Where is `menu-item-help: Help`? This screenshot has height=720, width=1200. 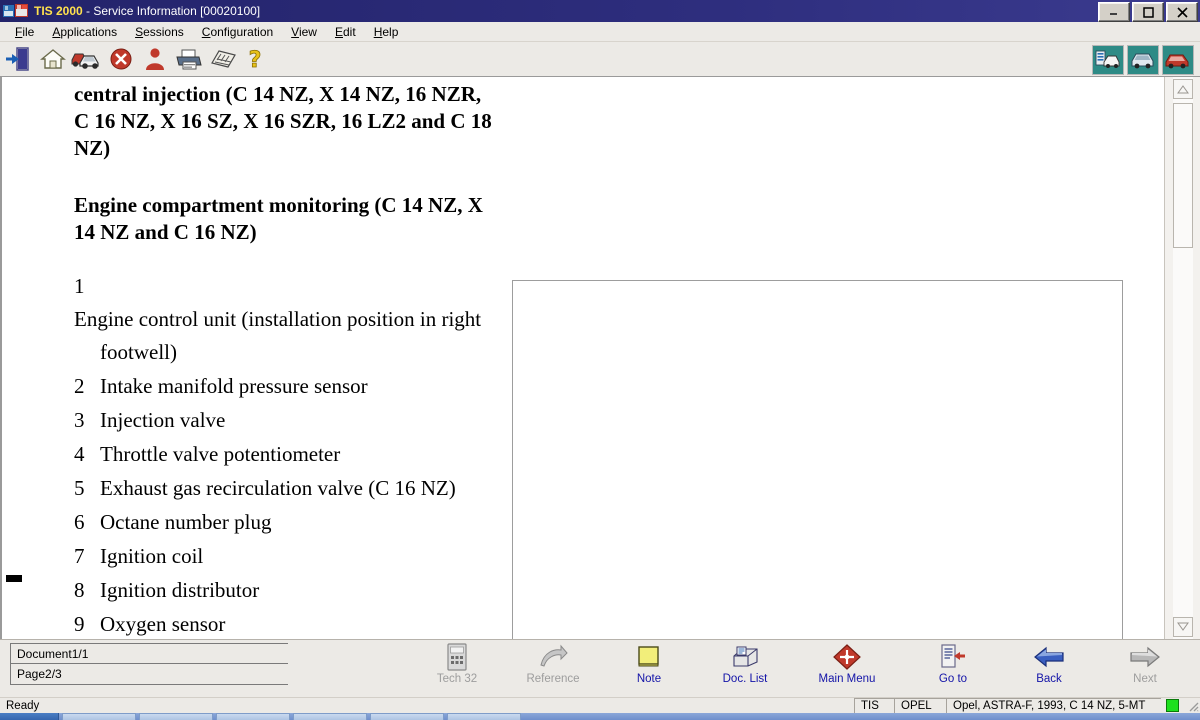 menu-item-help: Help is located at coordinates (386, 32).